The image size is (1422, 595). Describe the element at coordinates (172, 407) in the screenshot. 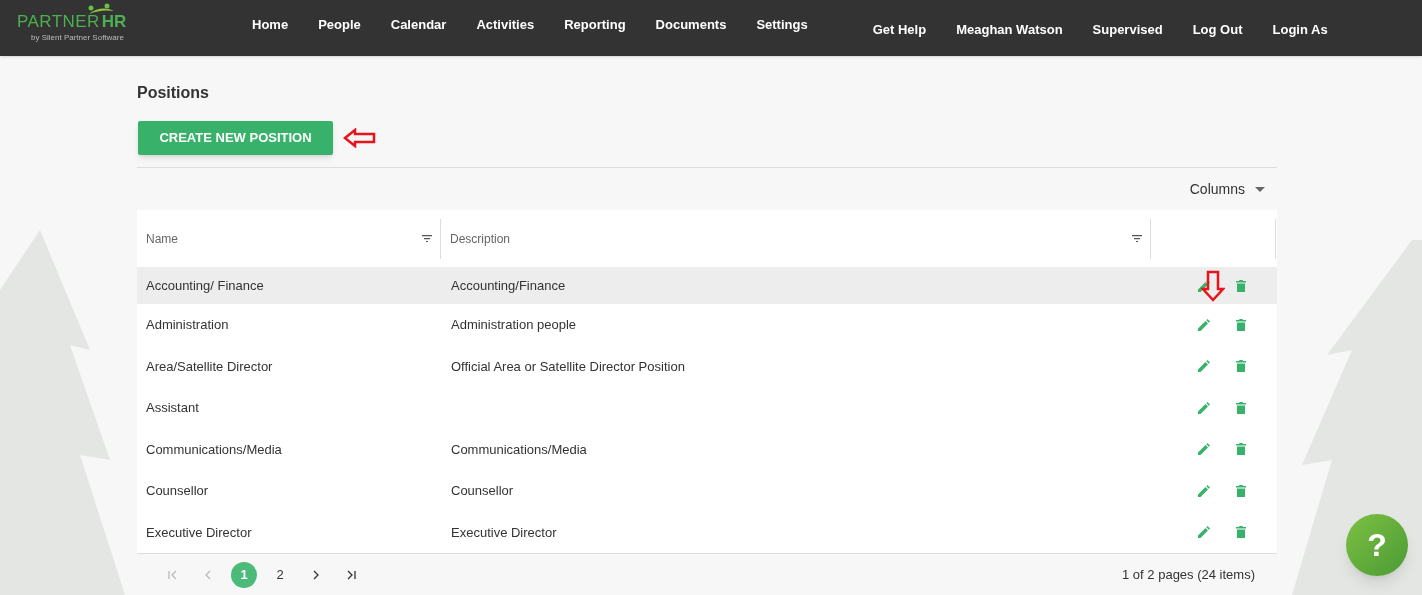

I see `table-cell: Assistant` at that location.